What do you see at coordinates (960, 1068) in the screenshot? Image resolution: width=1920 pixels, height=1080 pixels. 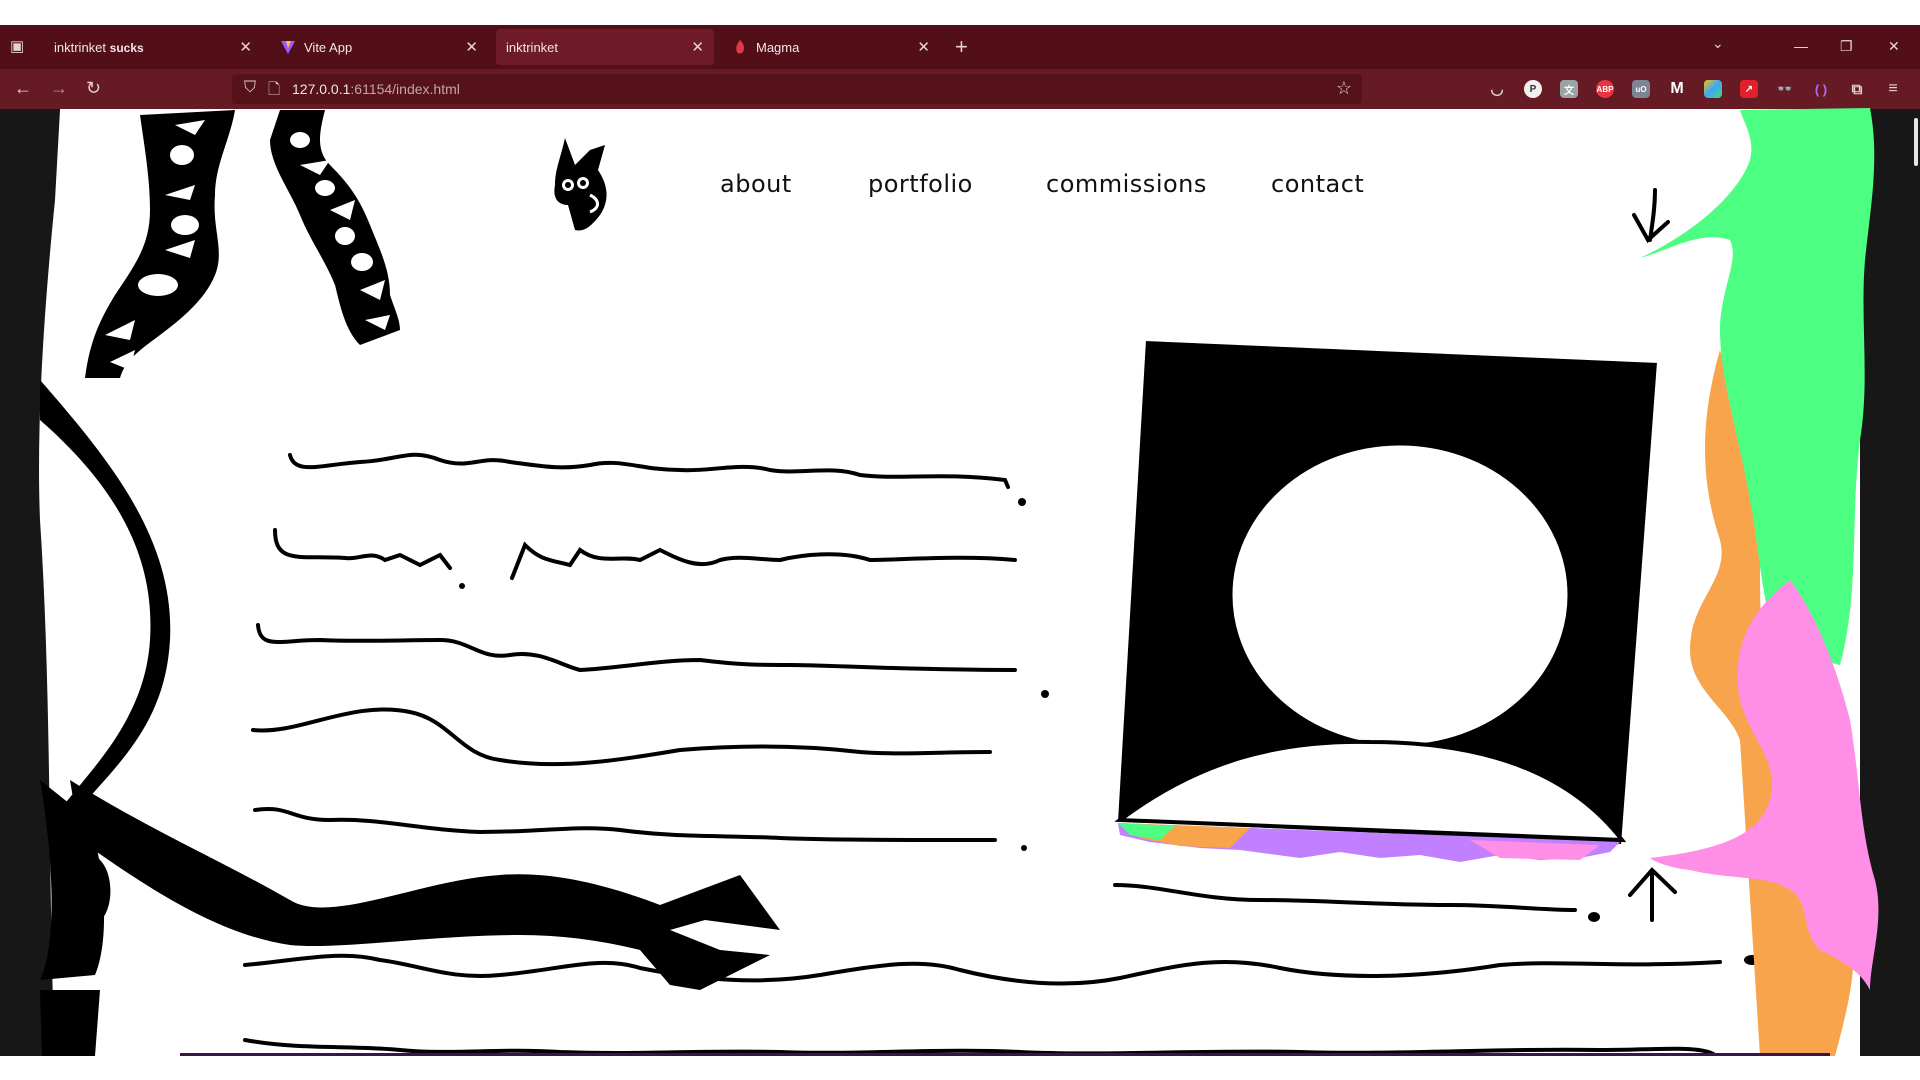 I see `screen-bottom-margin` at bounding box center [960, 1068].